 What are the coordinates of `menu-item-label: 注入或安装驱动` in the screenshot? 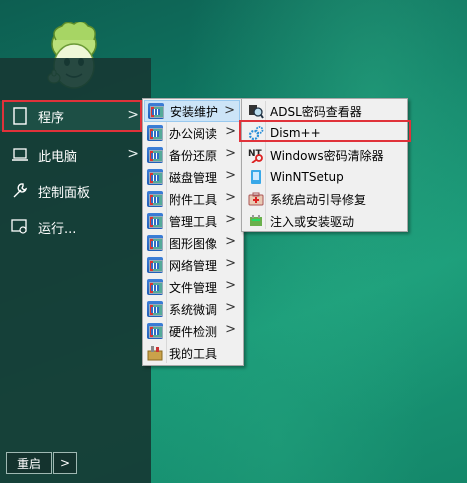 It's located at (312, 221).